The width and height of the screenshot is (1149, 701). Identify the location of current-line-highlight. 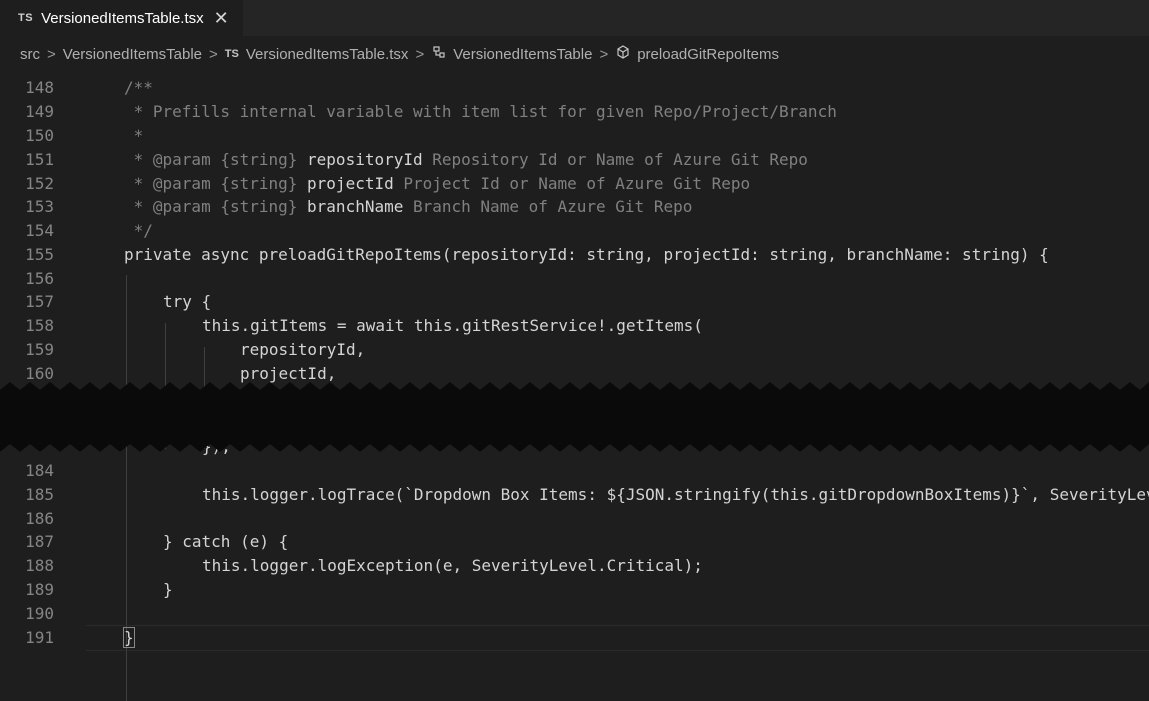
(617, 638).